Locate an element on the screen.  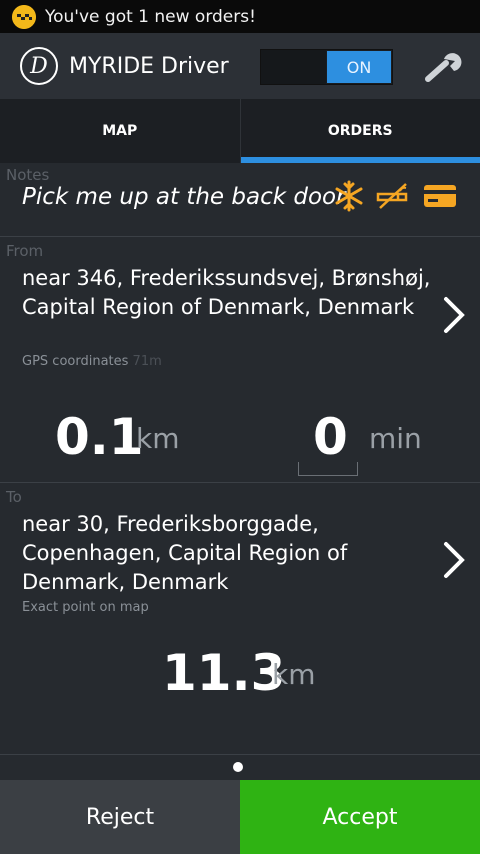
accept-button: Accept is located at coordinates (360, 817).